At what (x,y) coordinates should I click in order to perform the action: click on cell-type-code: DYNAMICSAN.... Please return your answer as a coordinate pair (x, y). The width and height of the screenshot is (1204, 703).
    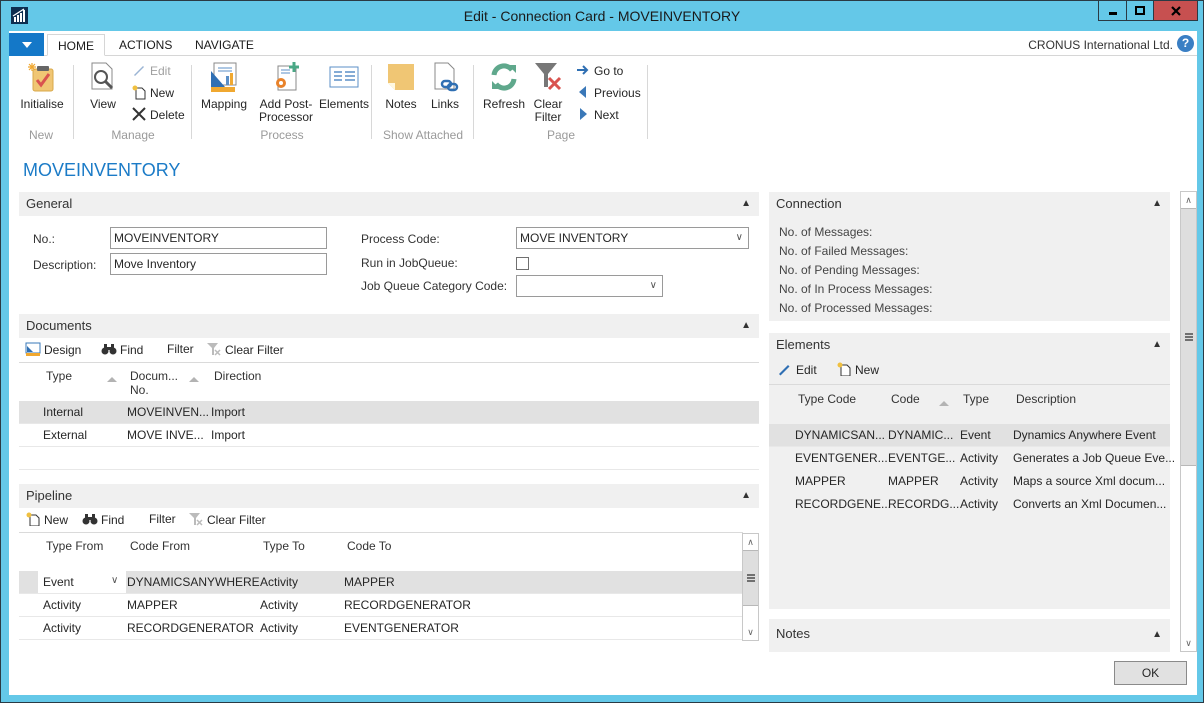
    Looking at the image, I should click on (840, 435).